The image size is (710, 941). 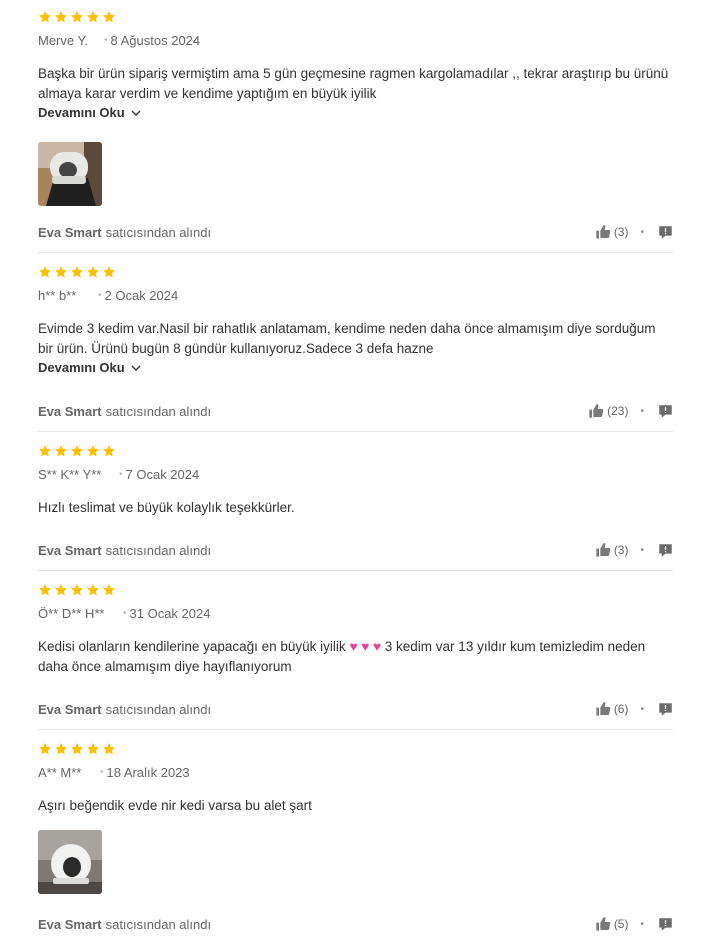 I want to click on review-author: h** b**, so click(x=57, y=295).